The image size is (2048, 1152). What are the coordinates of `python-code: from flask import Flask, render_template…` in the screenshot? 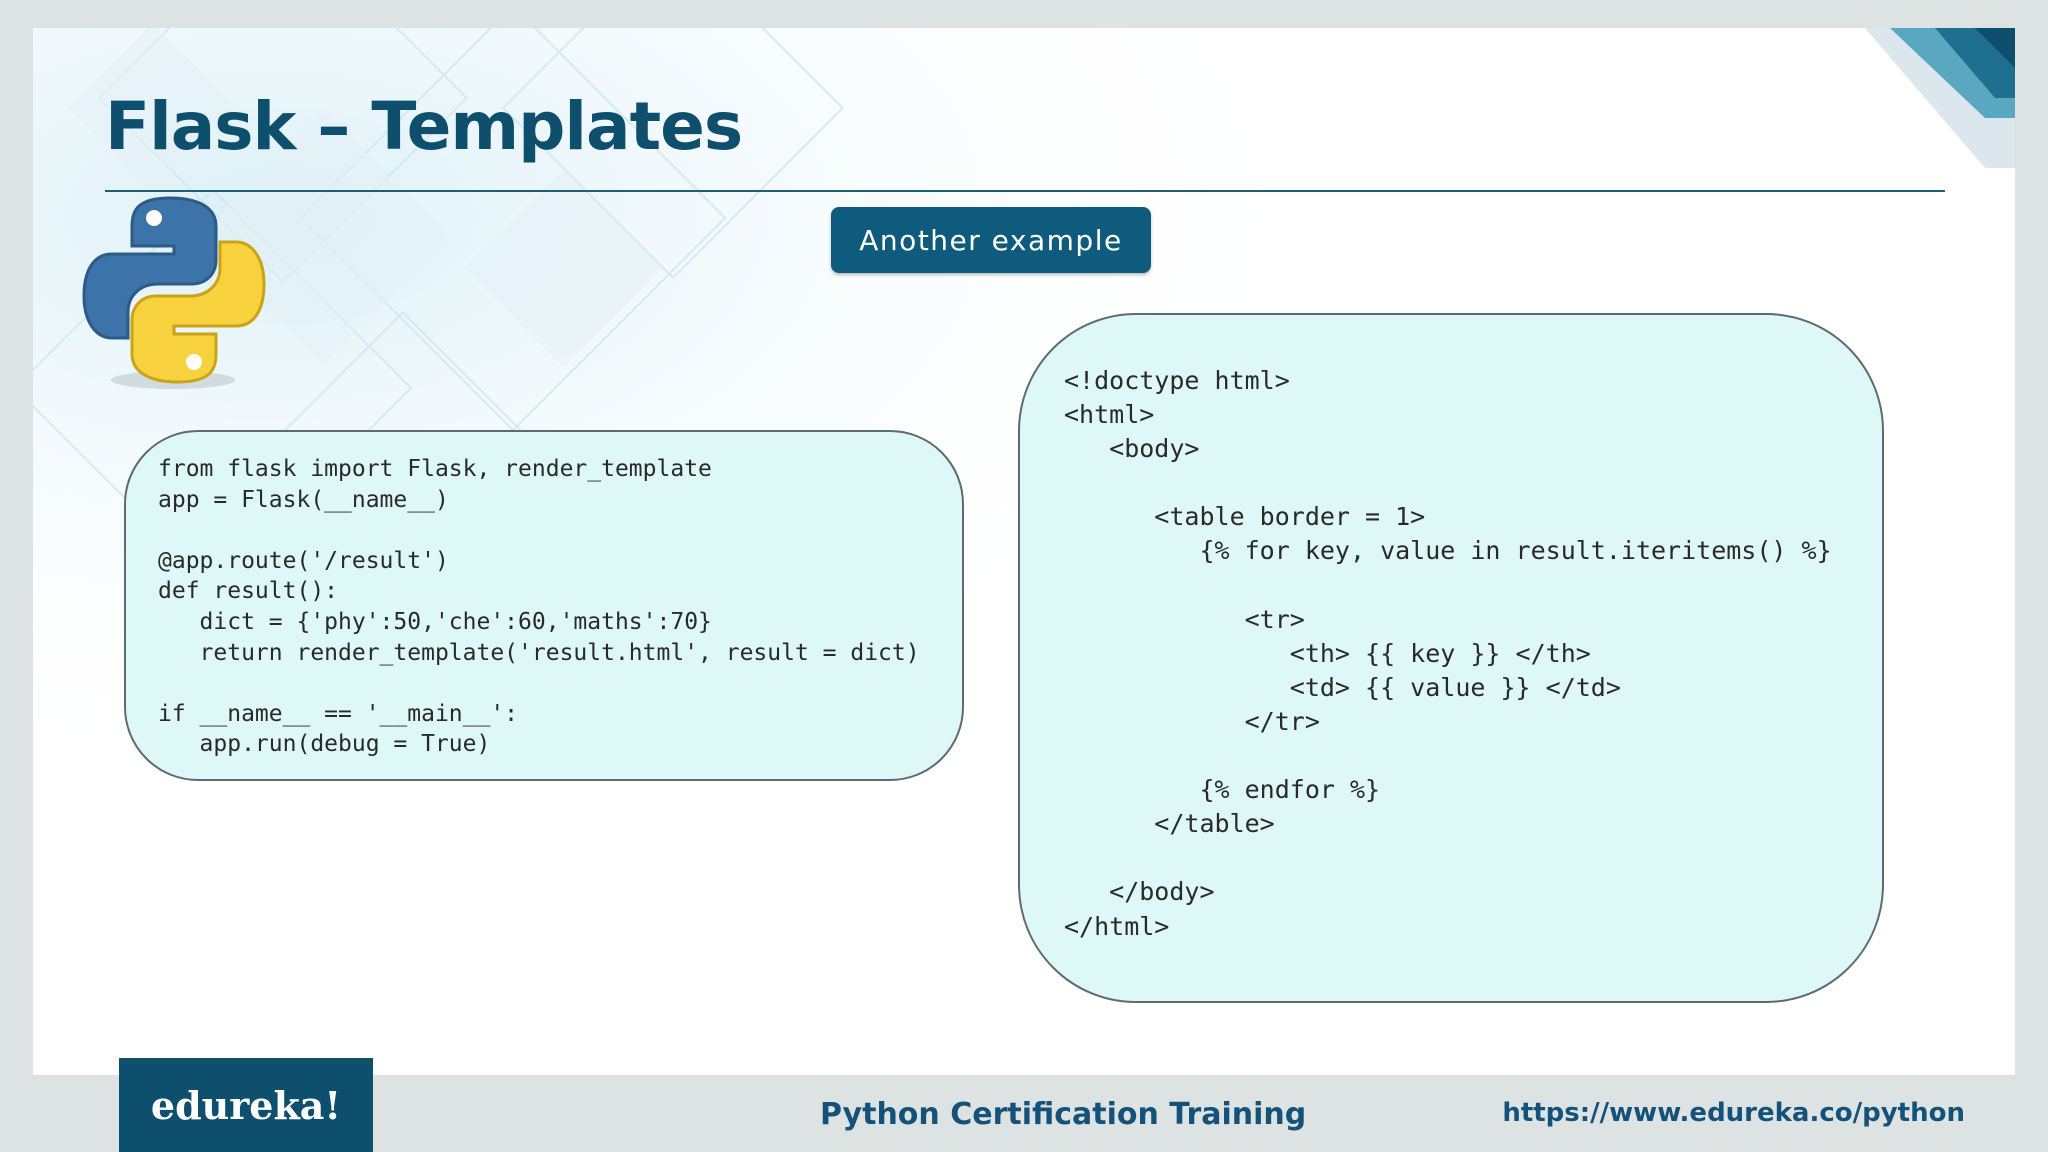 It's located at (539, 607).